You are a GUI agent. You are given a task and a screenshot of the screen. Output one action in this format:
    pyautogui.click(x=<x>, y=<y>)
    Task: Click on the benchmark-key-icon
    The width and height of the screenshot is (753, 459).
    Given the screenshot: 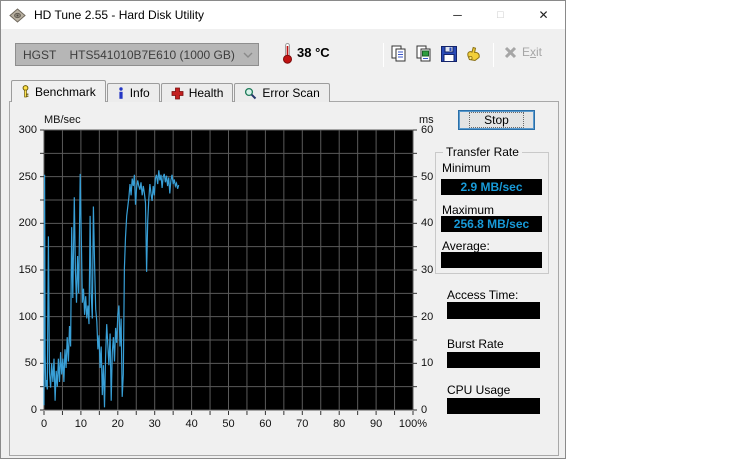 What is the action you would take?
    pyautogui.click(x=25, y=91)
    